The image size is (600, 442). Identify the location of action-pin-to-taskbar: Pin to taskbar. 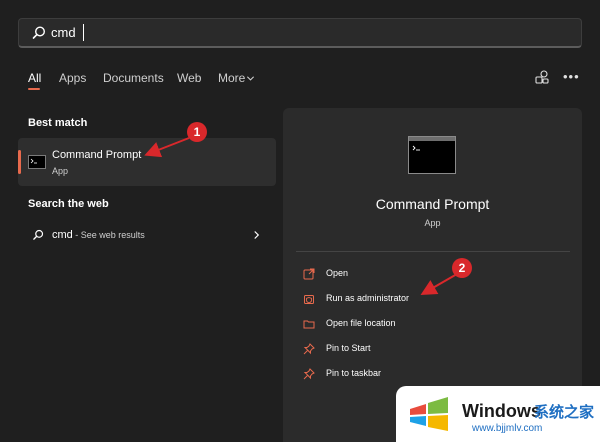
(400, 375).